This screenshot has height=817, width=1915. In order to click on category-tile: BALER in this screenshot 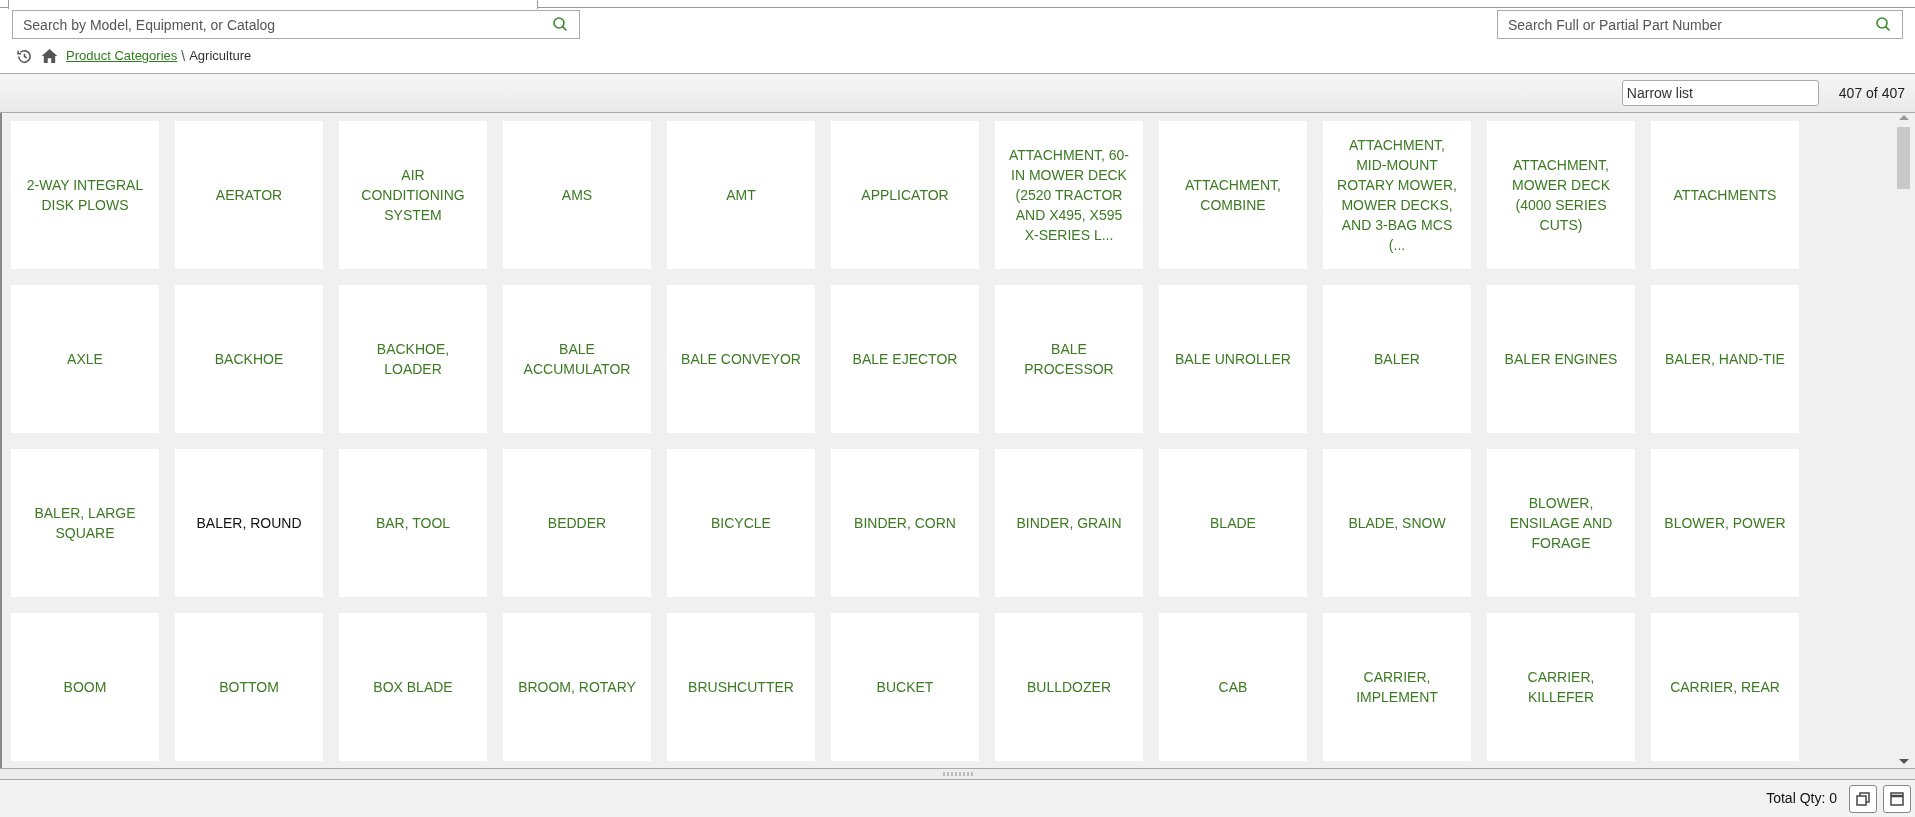, I will do `click(1397, 359)`.